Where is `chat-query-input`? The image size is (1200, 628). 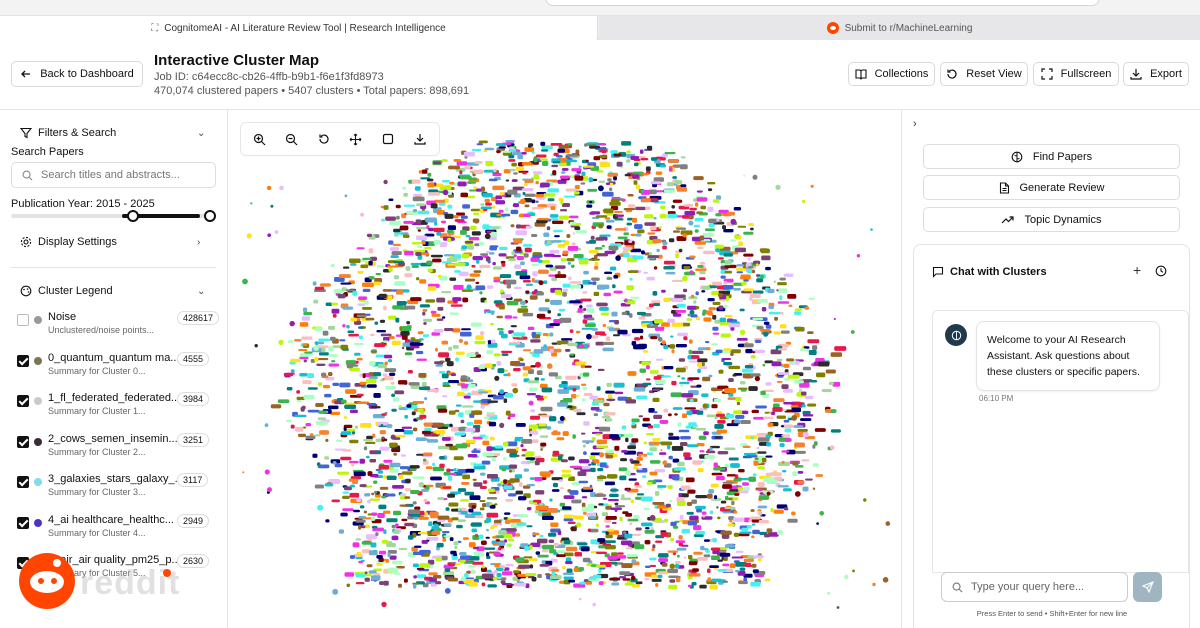 chat-query-input is located at coordinates (1043, 587).